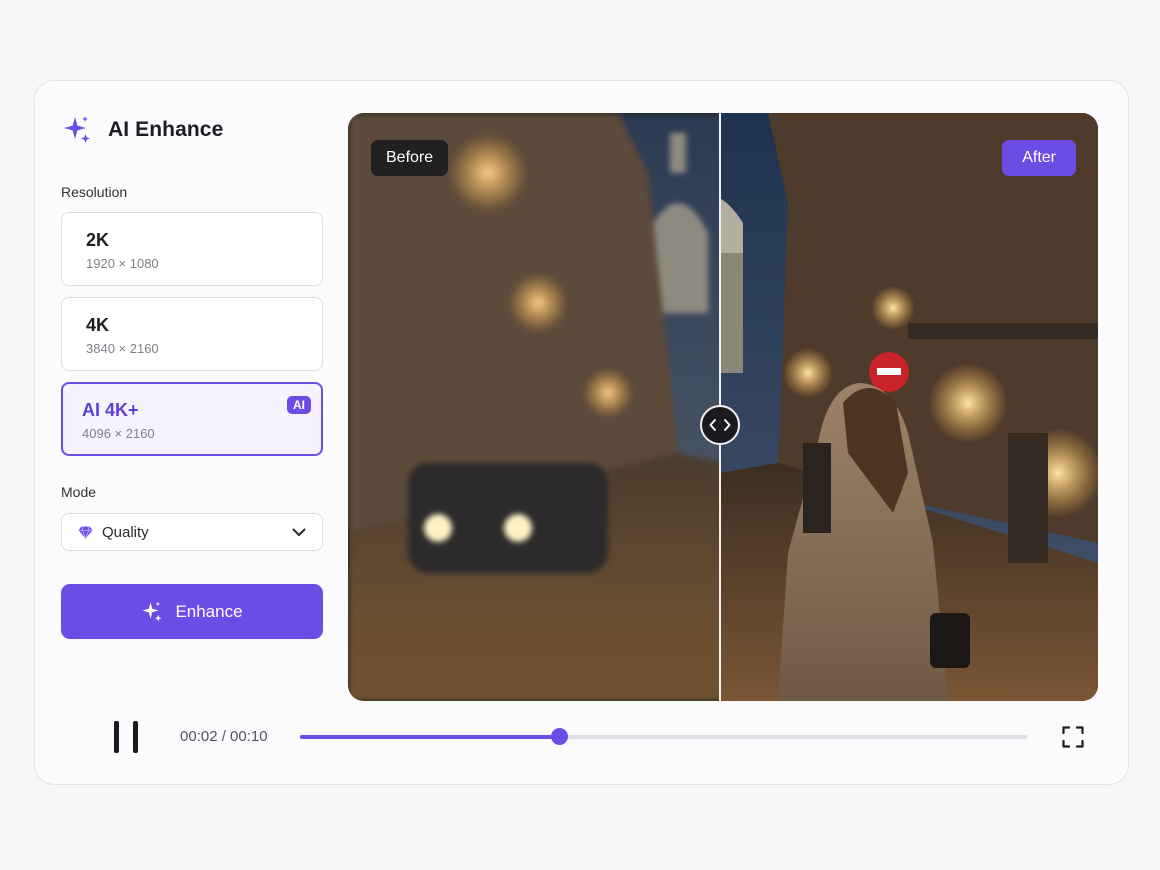 This screenshot has width=1160, height=870. What do you see at coordinates (192, 532) in the screenshot?
I see `mode-select: Quality` at bounding box center [192, 532].